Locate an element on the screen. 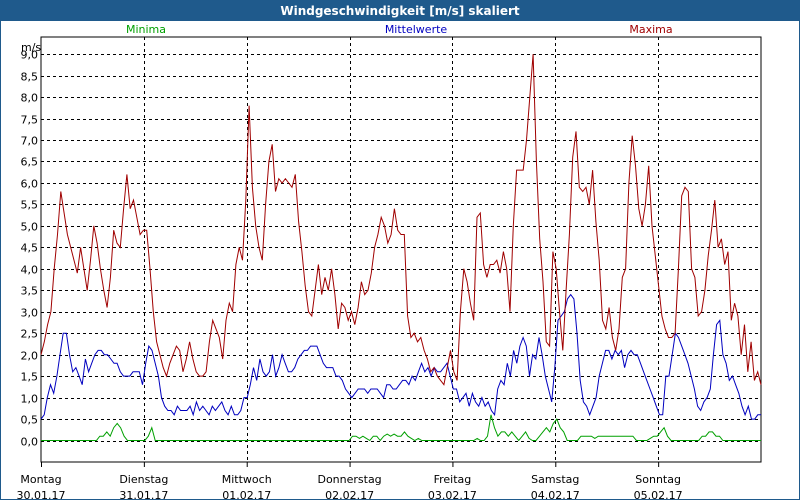  legend-maxima: Maxima is located at coordinates (650, 29).